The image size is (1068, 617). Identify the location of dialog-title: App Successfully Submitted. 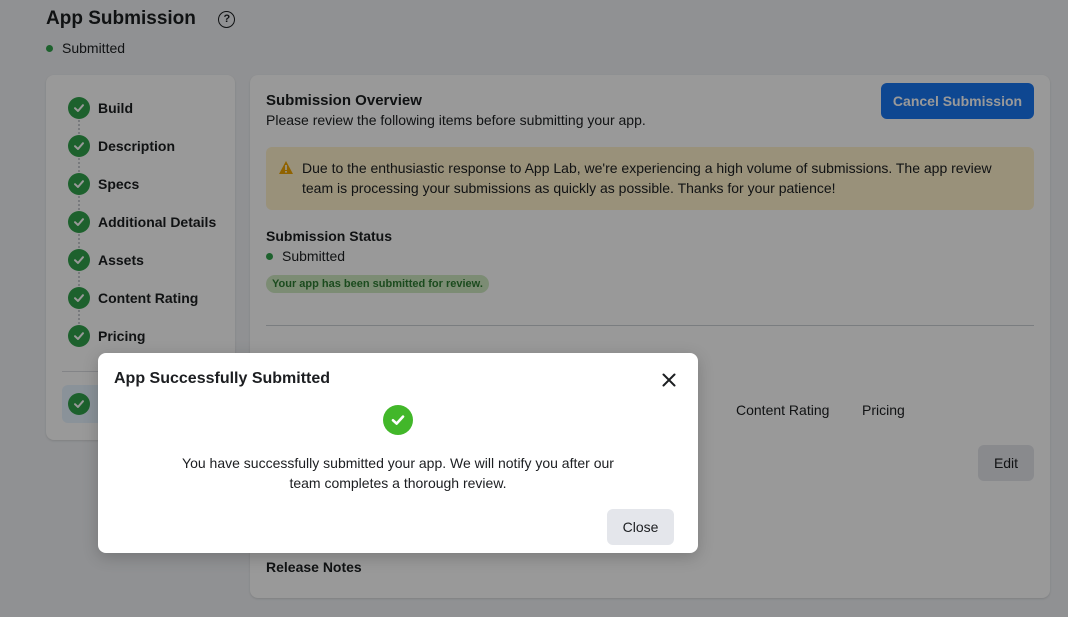
(222, 378).